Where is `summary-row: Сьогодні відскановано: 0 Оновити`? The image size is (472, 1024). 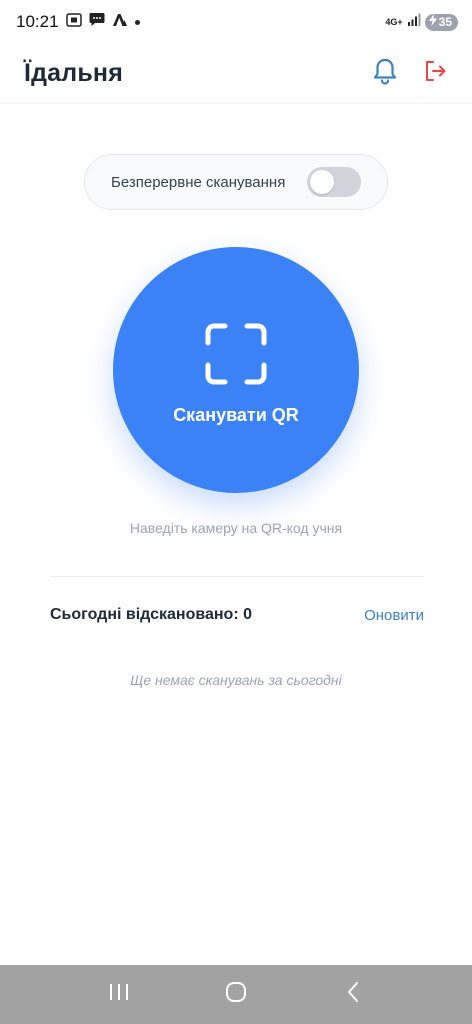 summary-row: Сьогодні відскановано: 0 Оновити is located at coordinates (237, 615).